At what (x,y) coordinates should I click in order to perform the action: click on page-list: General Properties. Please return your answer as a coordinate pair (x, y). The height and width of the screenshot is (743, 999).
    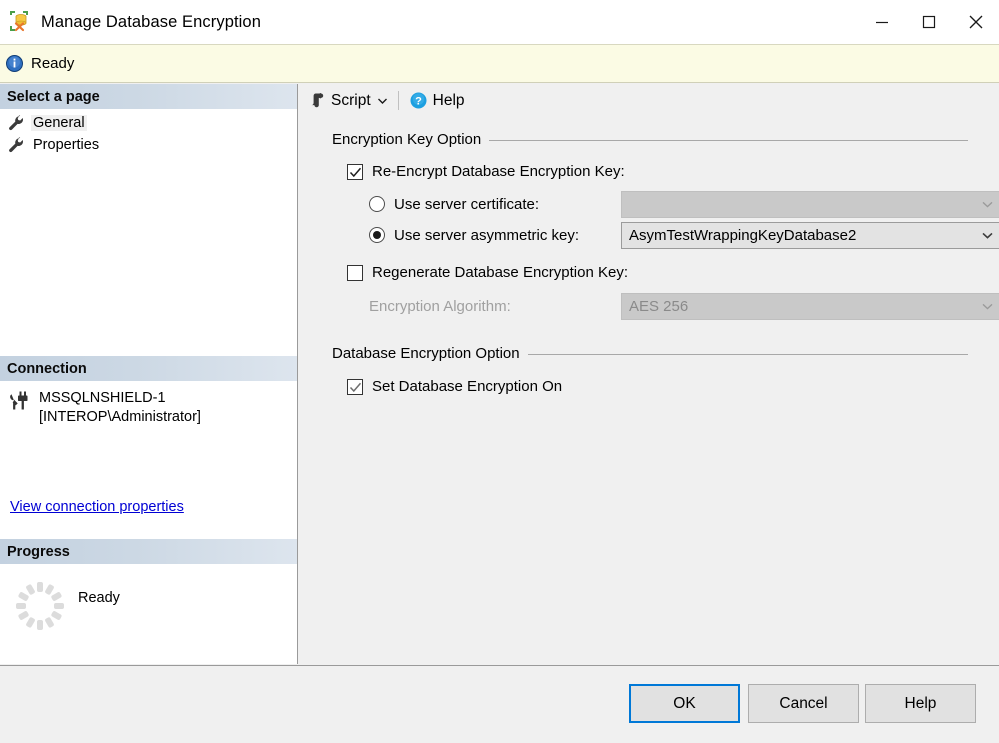
    Looking at the image, I should click on (148, 132).